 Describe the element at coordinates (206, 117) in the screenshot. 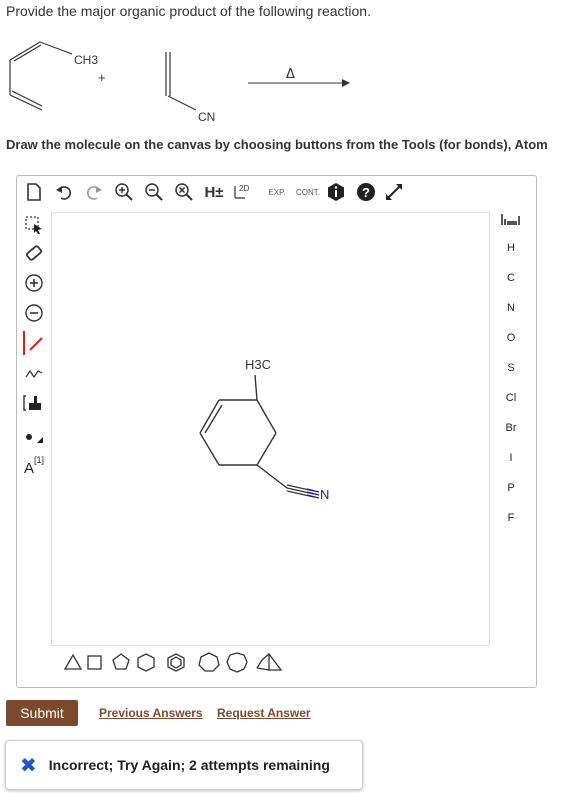

I see `nitrile-label: CN` at that location.